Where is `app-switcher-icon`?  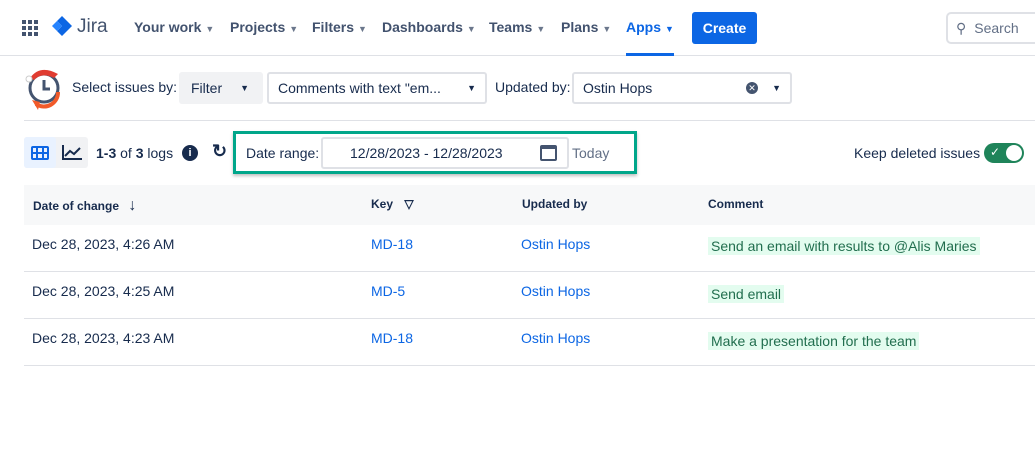 app-switcher-icon is located at coordinates (30, 28).